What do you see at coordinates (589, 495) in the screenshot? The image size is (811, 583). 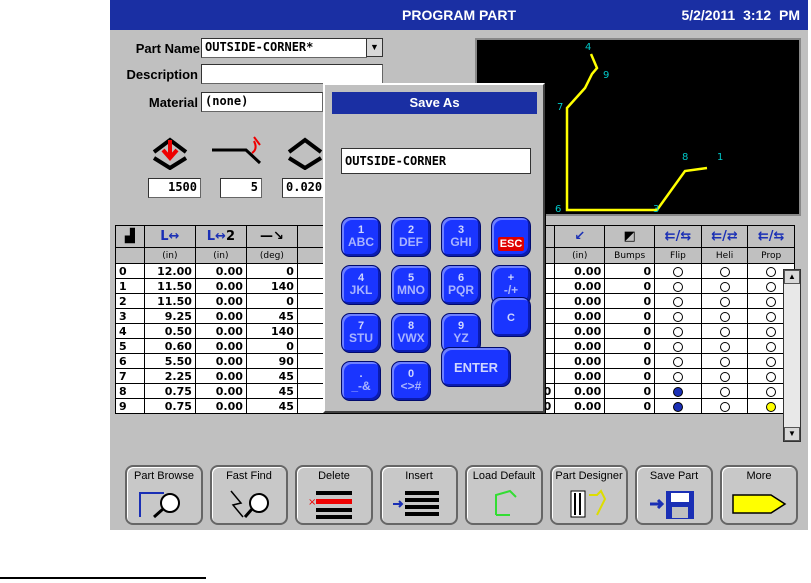 I see `part-designer-button: Part Designer` at bounding box center [589, 495].